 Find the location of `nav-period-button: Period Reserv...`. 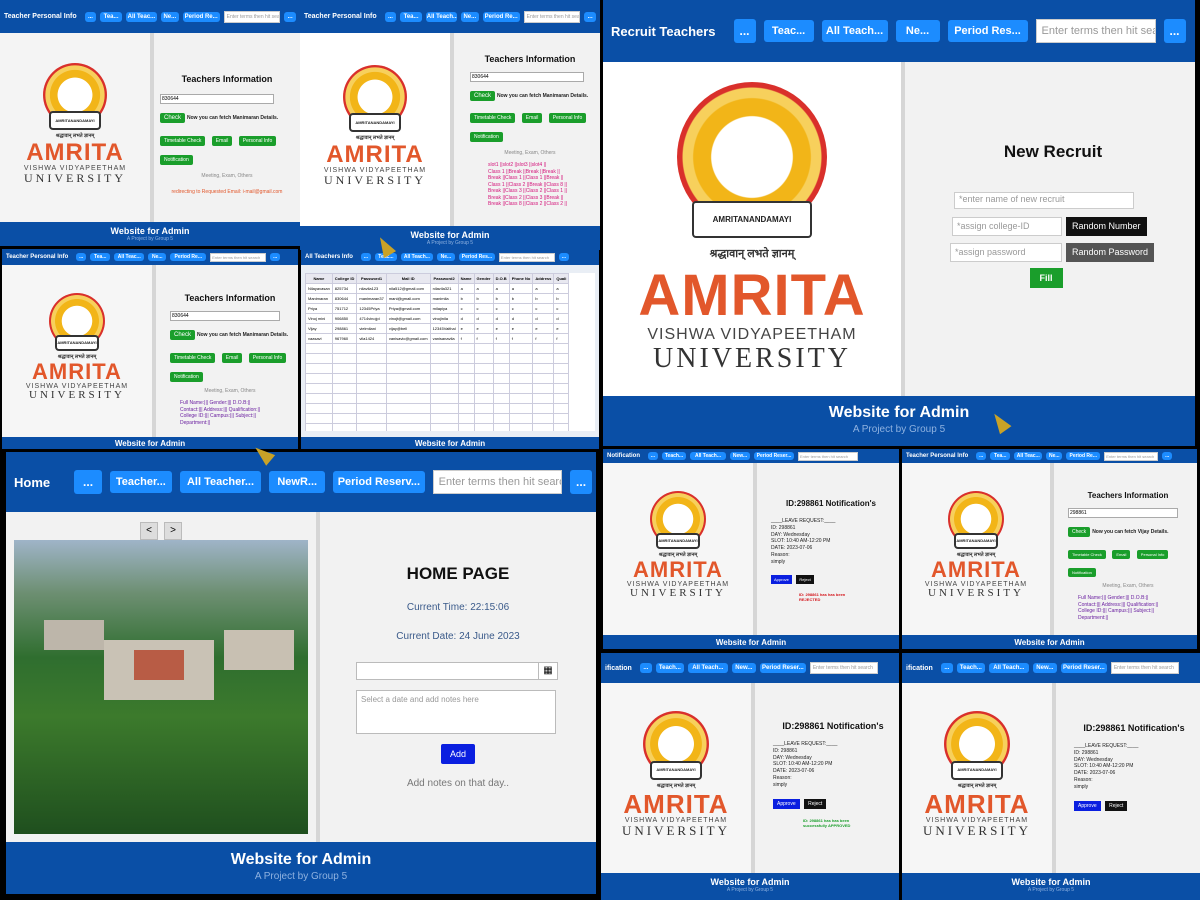

nav-period-button: Period Reserv... is located at coordinates (379, 482).